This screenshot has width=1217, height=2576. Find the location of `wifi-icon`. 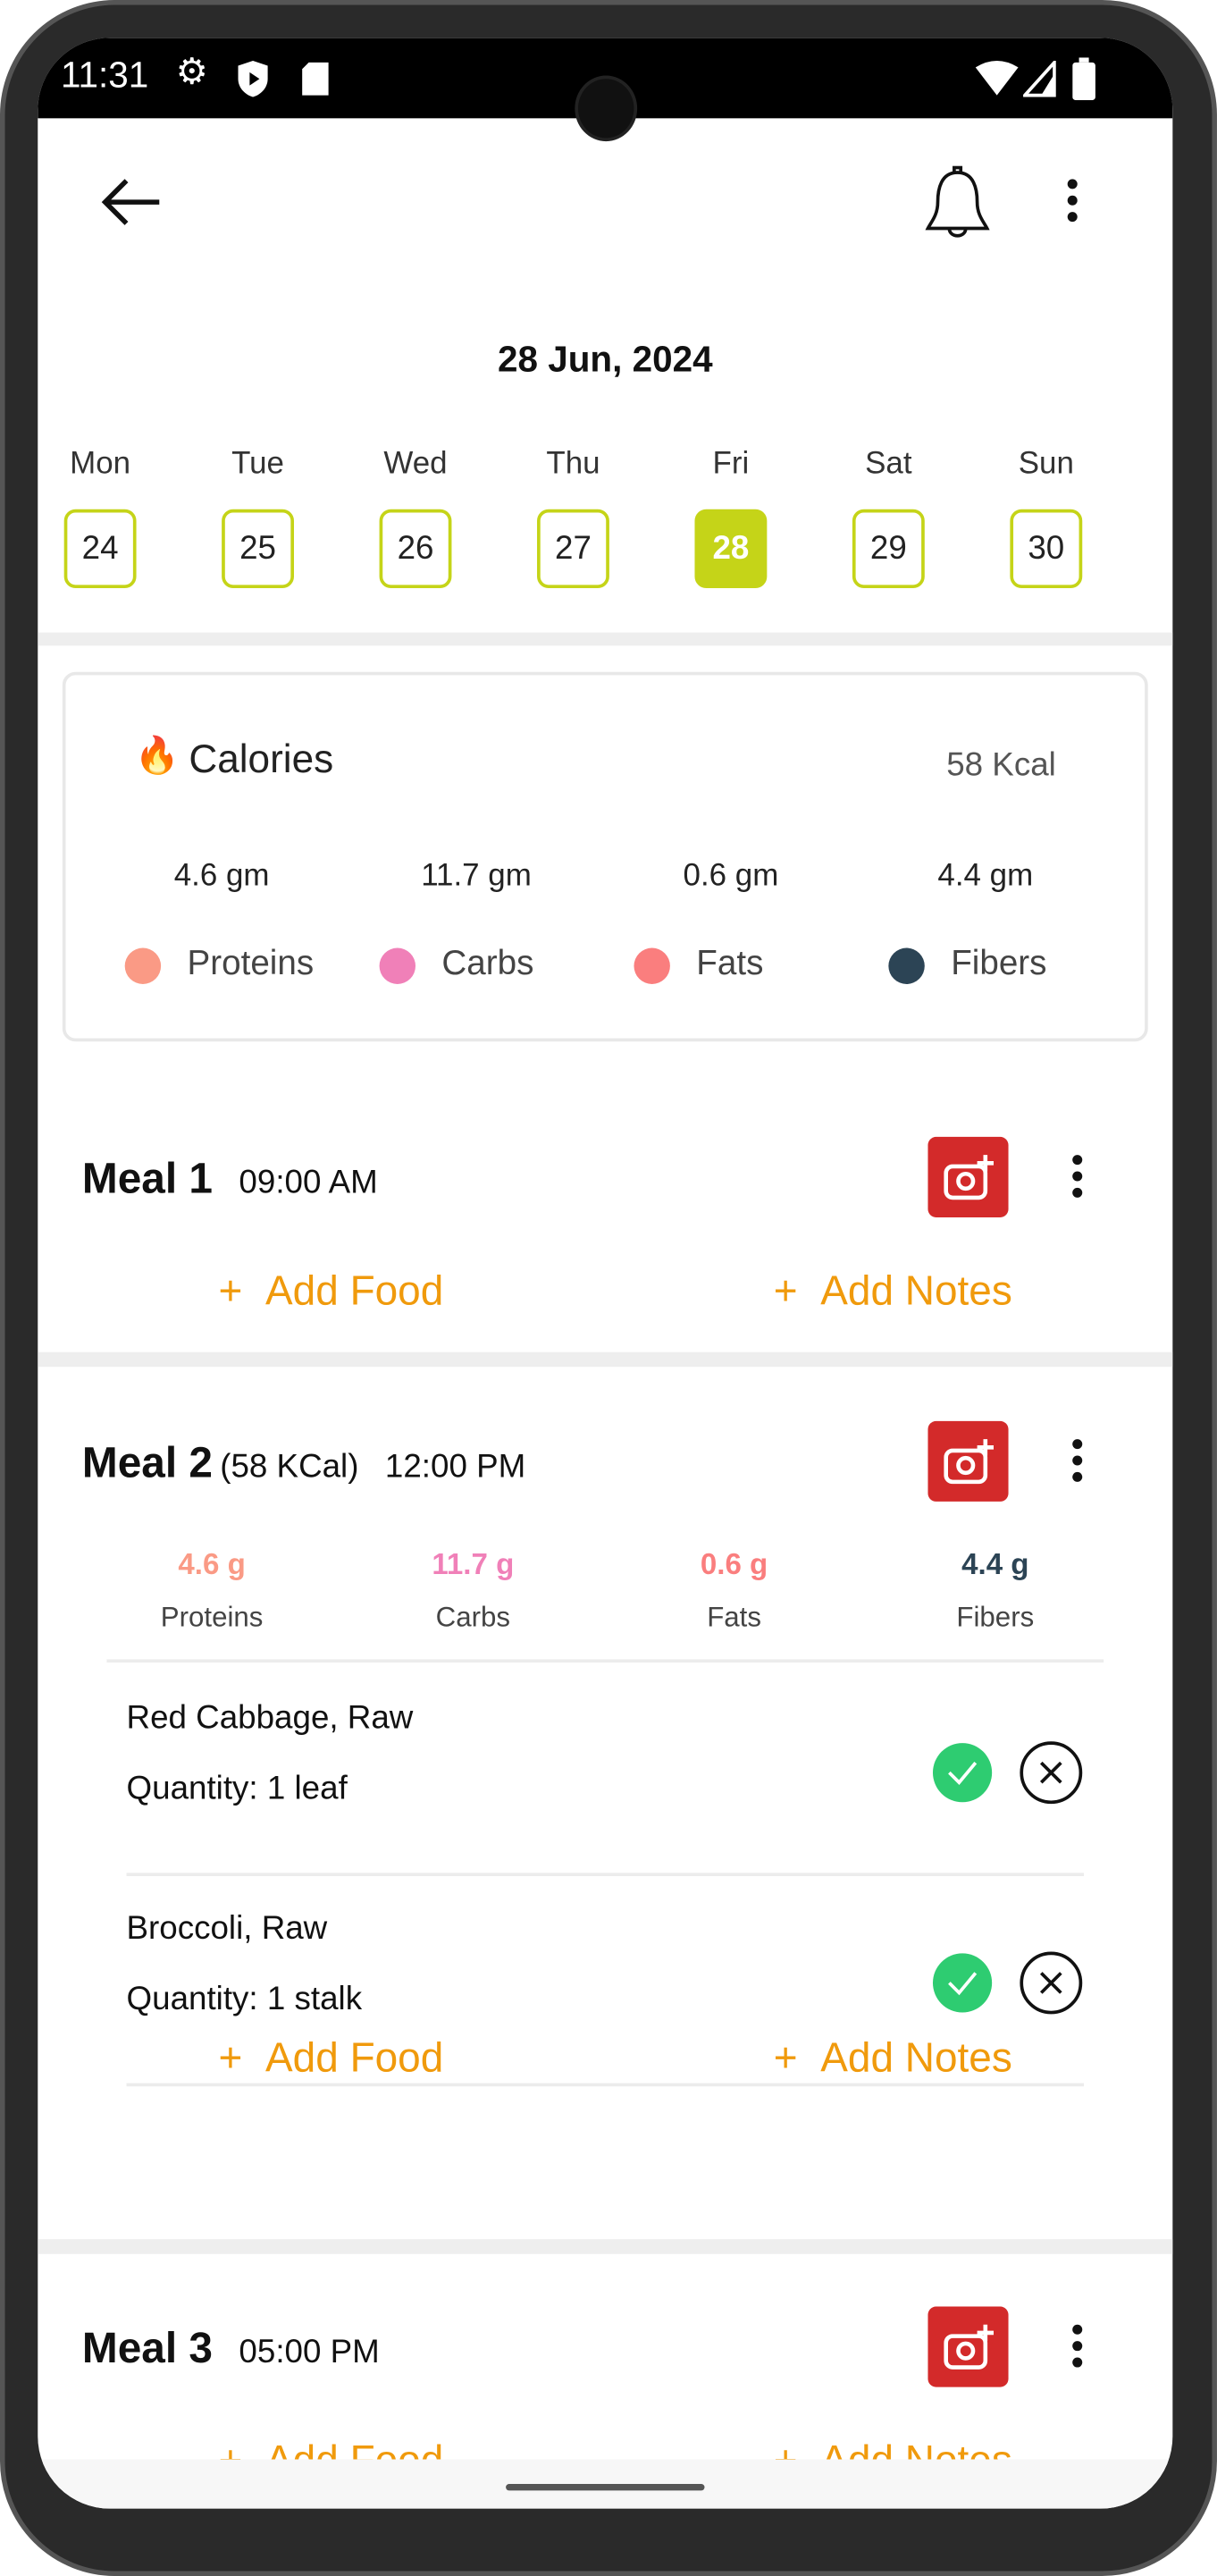

wifi-icon is located at coordinates (997, 79).